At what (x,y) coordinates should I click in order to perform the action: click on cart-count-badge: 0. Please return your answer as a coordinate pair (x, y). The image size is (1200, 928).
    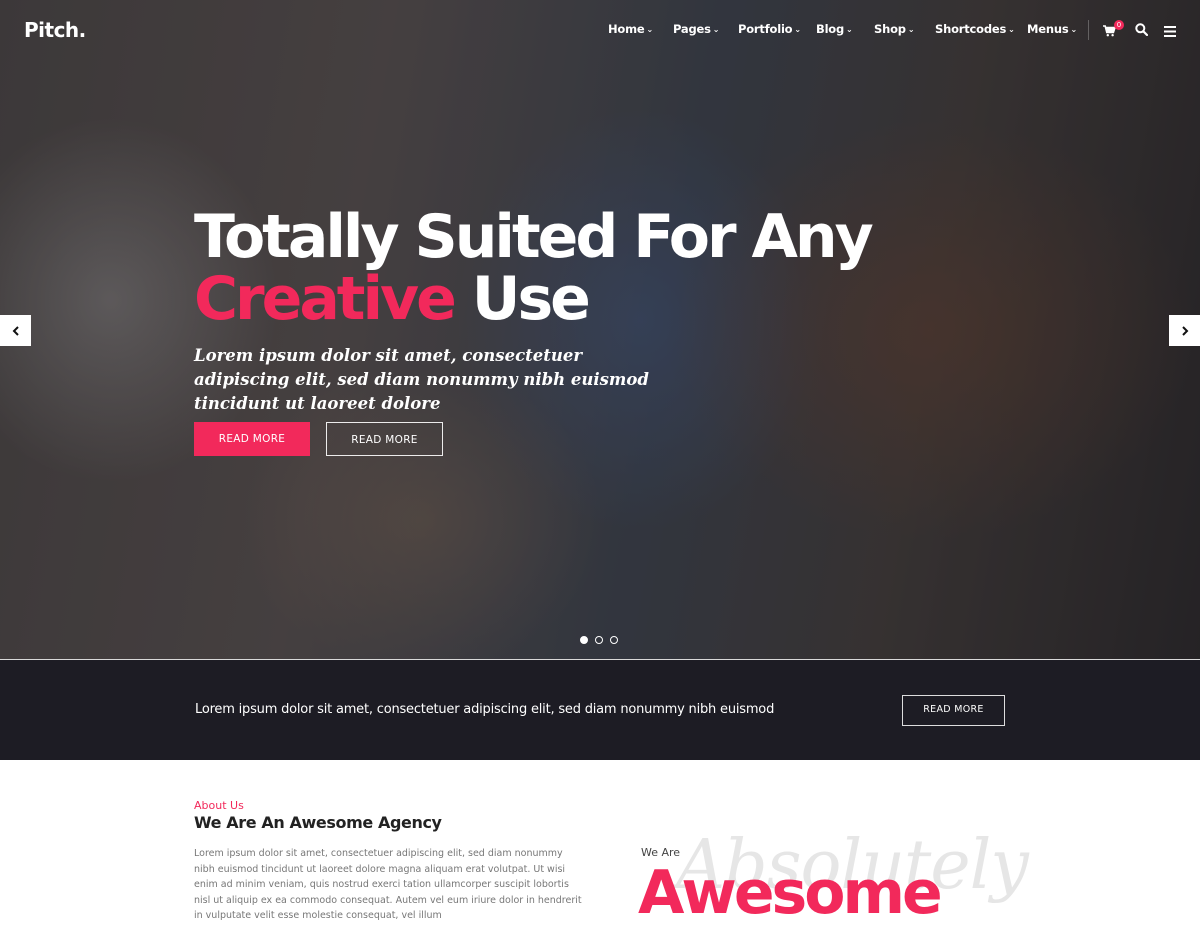
    Looking at the image, I should click on (1119, 25).